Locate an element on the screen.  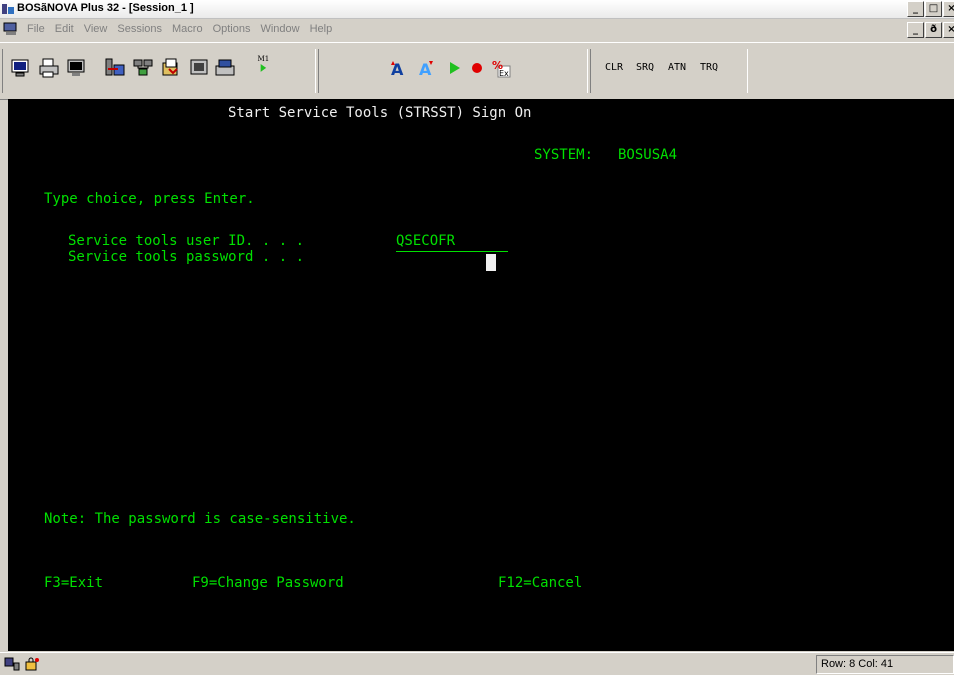
send-file-icon is located at coordinates (171, 68).